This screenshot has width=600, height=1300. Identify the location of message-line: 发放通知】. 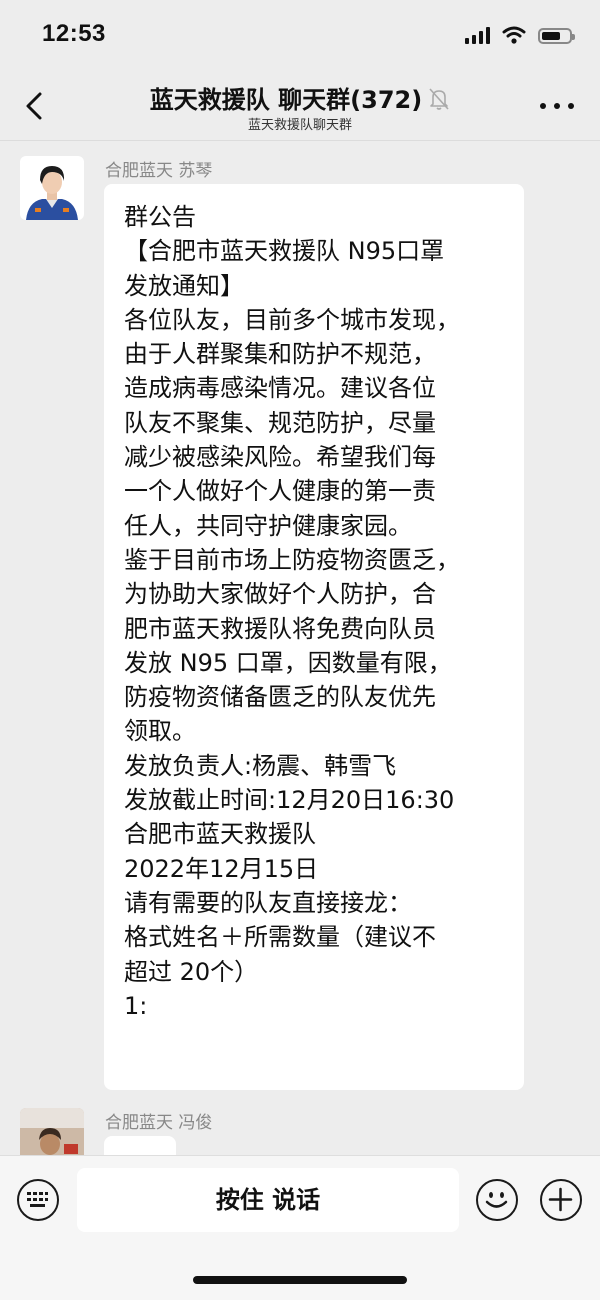
(184, 285).